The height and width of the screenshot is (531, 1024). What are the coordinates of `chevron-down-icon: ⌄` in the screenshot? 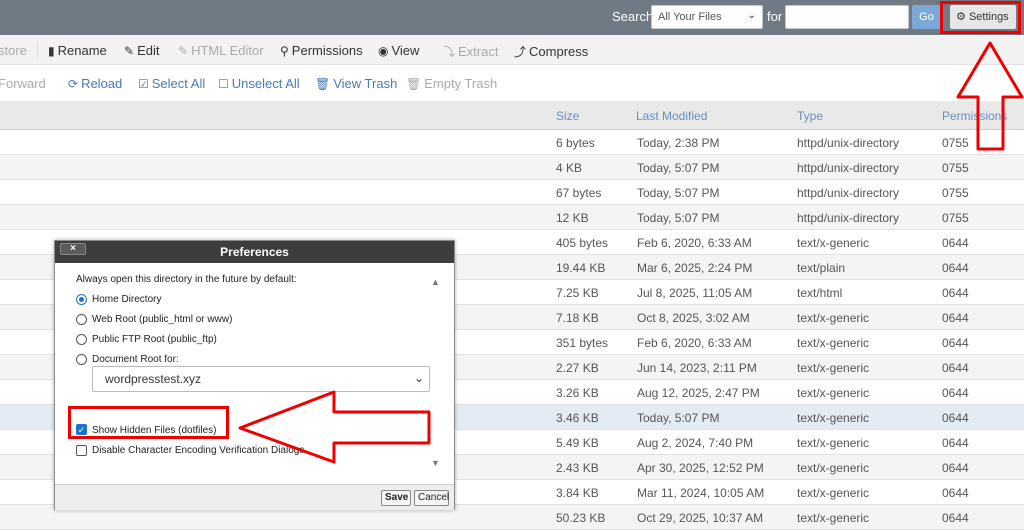 It's located at (418, 378).